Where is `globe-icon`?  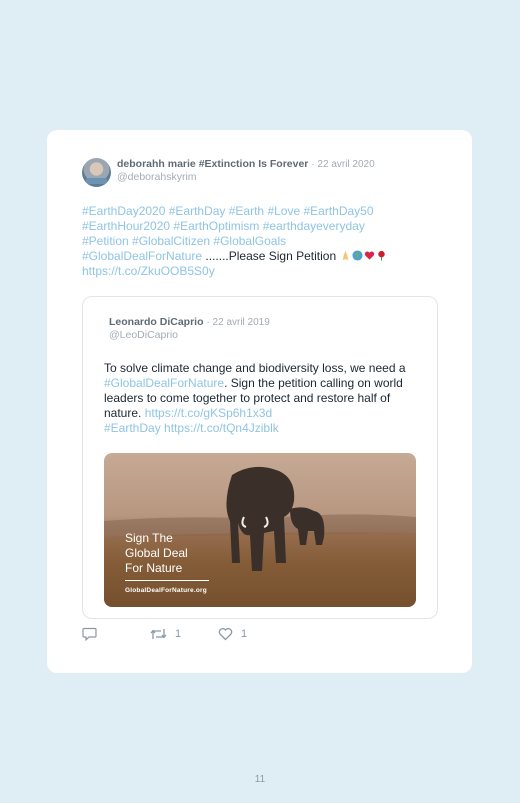 globe-icon is located at coordinates (358, 255).